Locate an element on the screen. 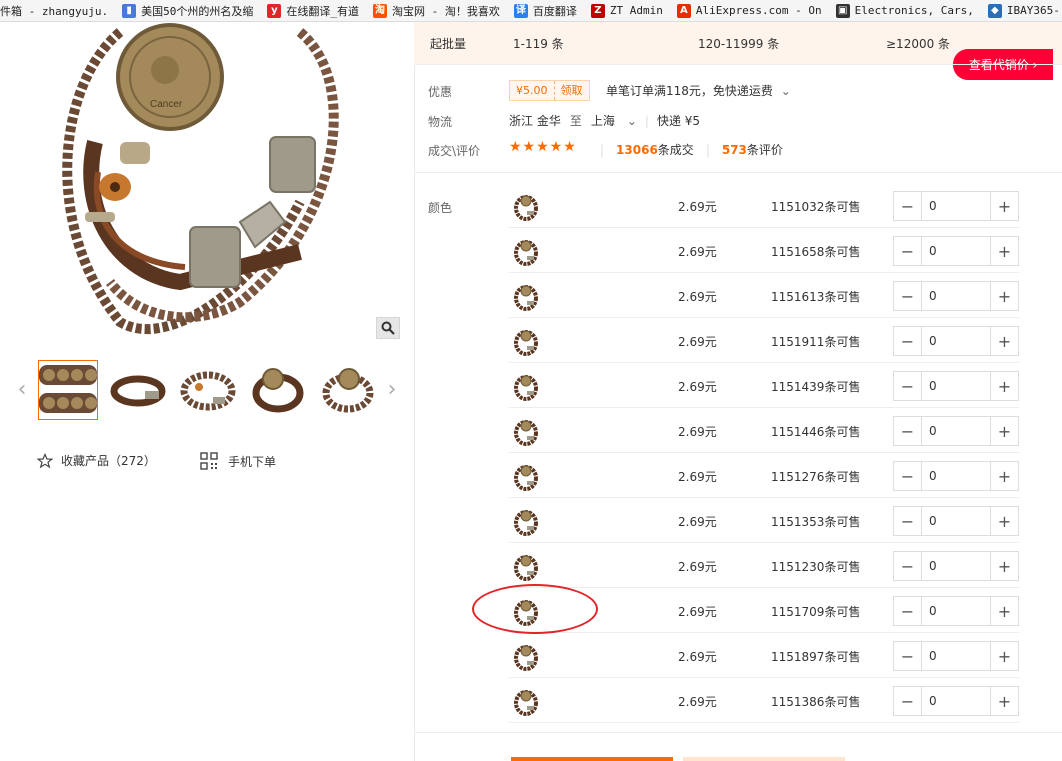 The width and height of the screenshot is (1062, 761). sku-stock: 1151709条可售 is located at coordinates (816, 612).